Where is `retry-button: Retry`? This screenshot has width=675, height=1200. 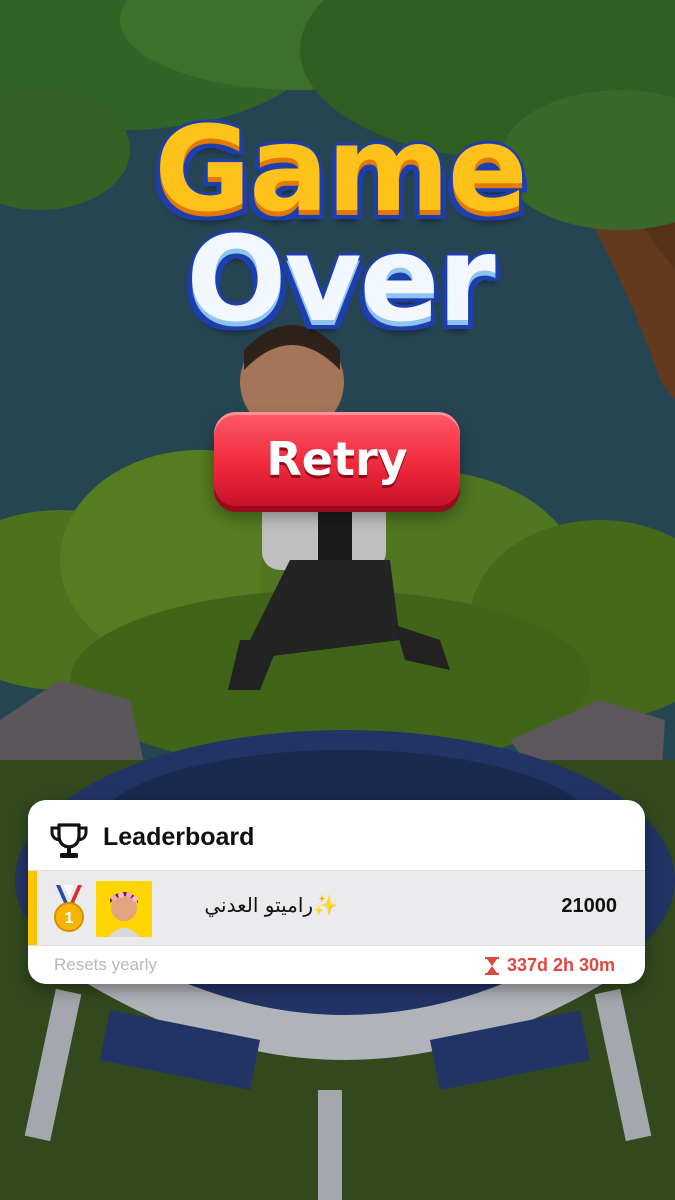
retry-button: Retry is located at coordinates (337, 459).